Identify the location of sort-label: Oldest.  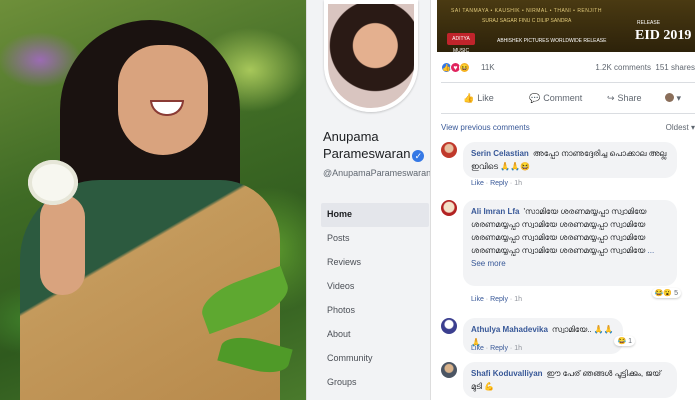
(677, 127).